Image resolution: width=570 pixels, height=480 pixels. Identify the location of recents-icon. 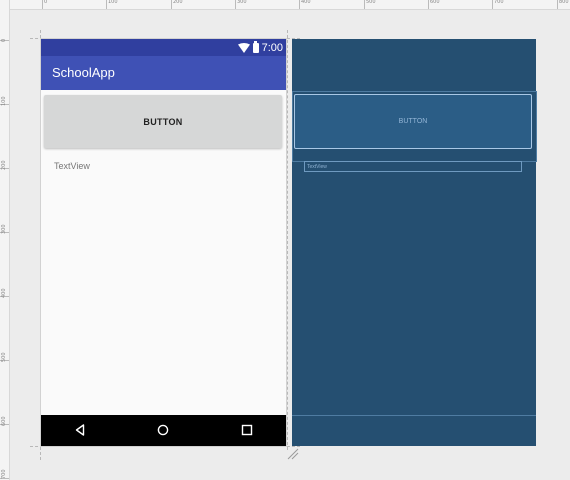
(247, 430).